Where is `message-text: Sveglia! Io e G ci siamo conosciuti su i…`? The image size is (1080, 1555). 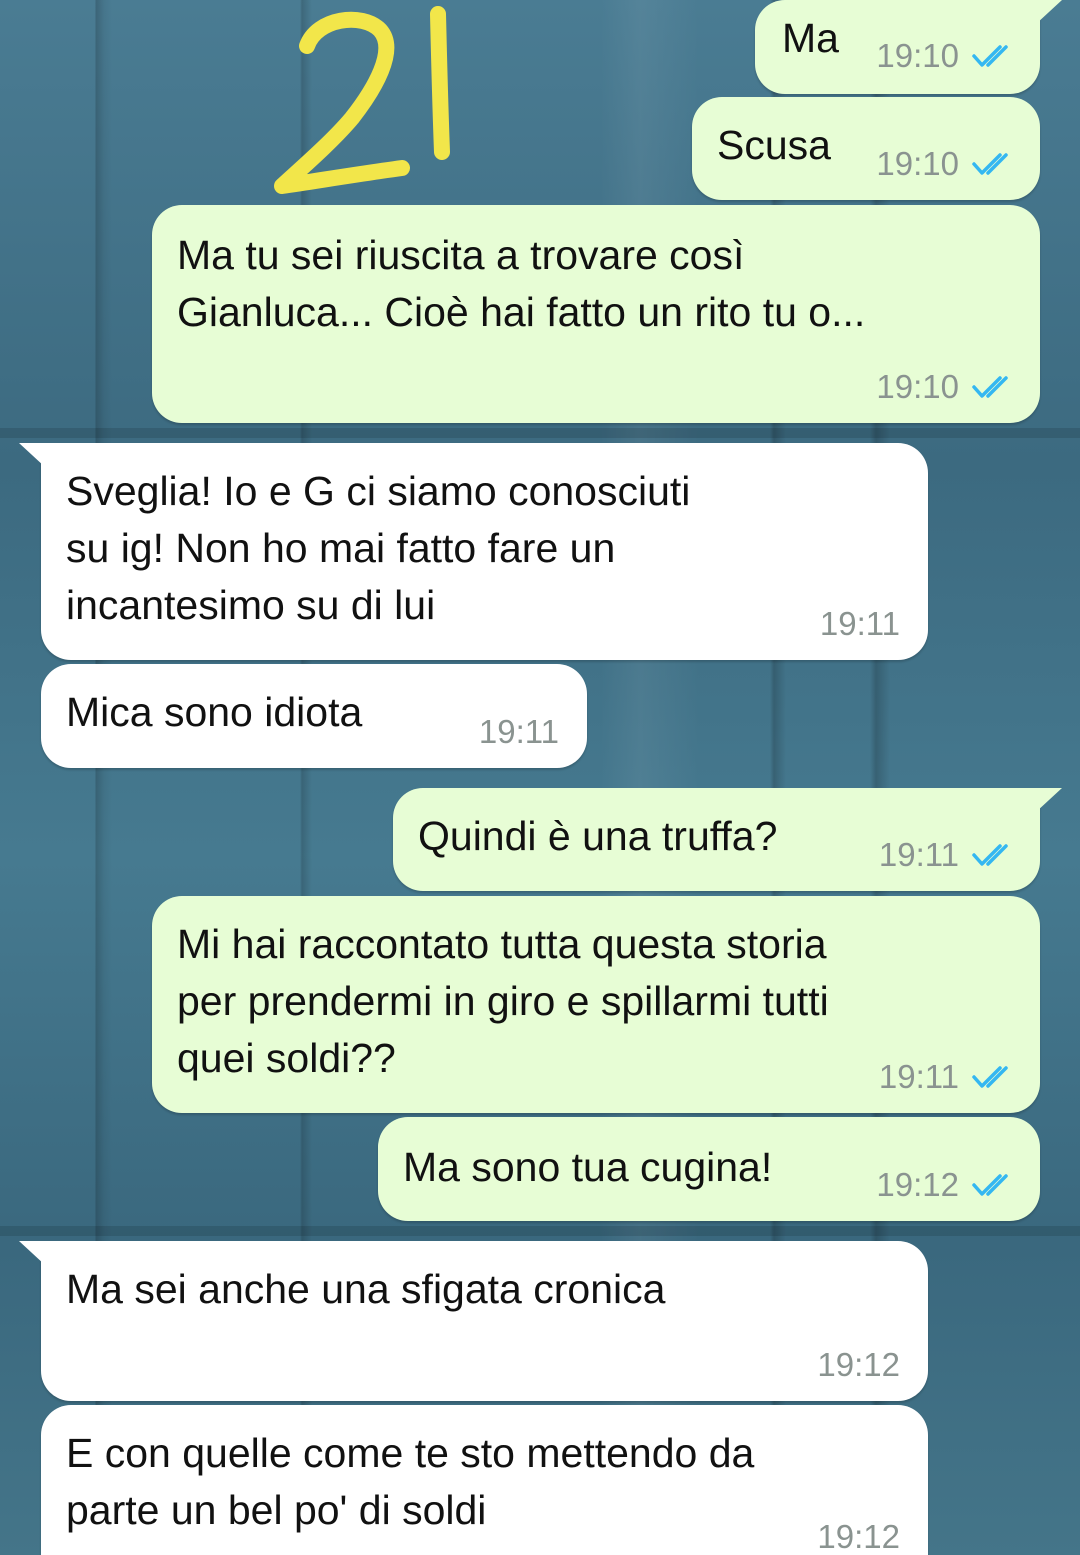 message-text: Sveglia! Io e G ci siamo conosciuti su i… is located at coordinates (378, 548).